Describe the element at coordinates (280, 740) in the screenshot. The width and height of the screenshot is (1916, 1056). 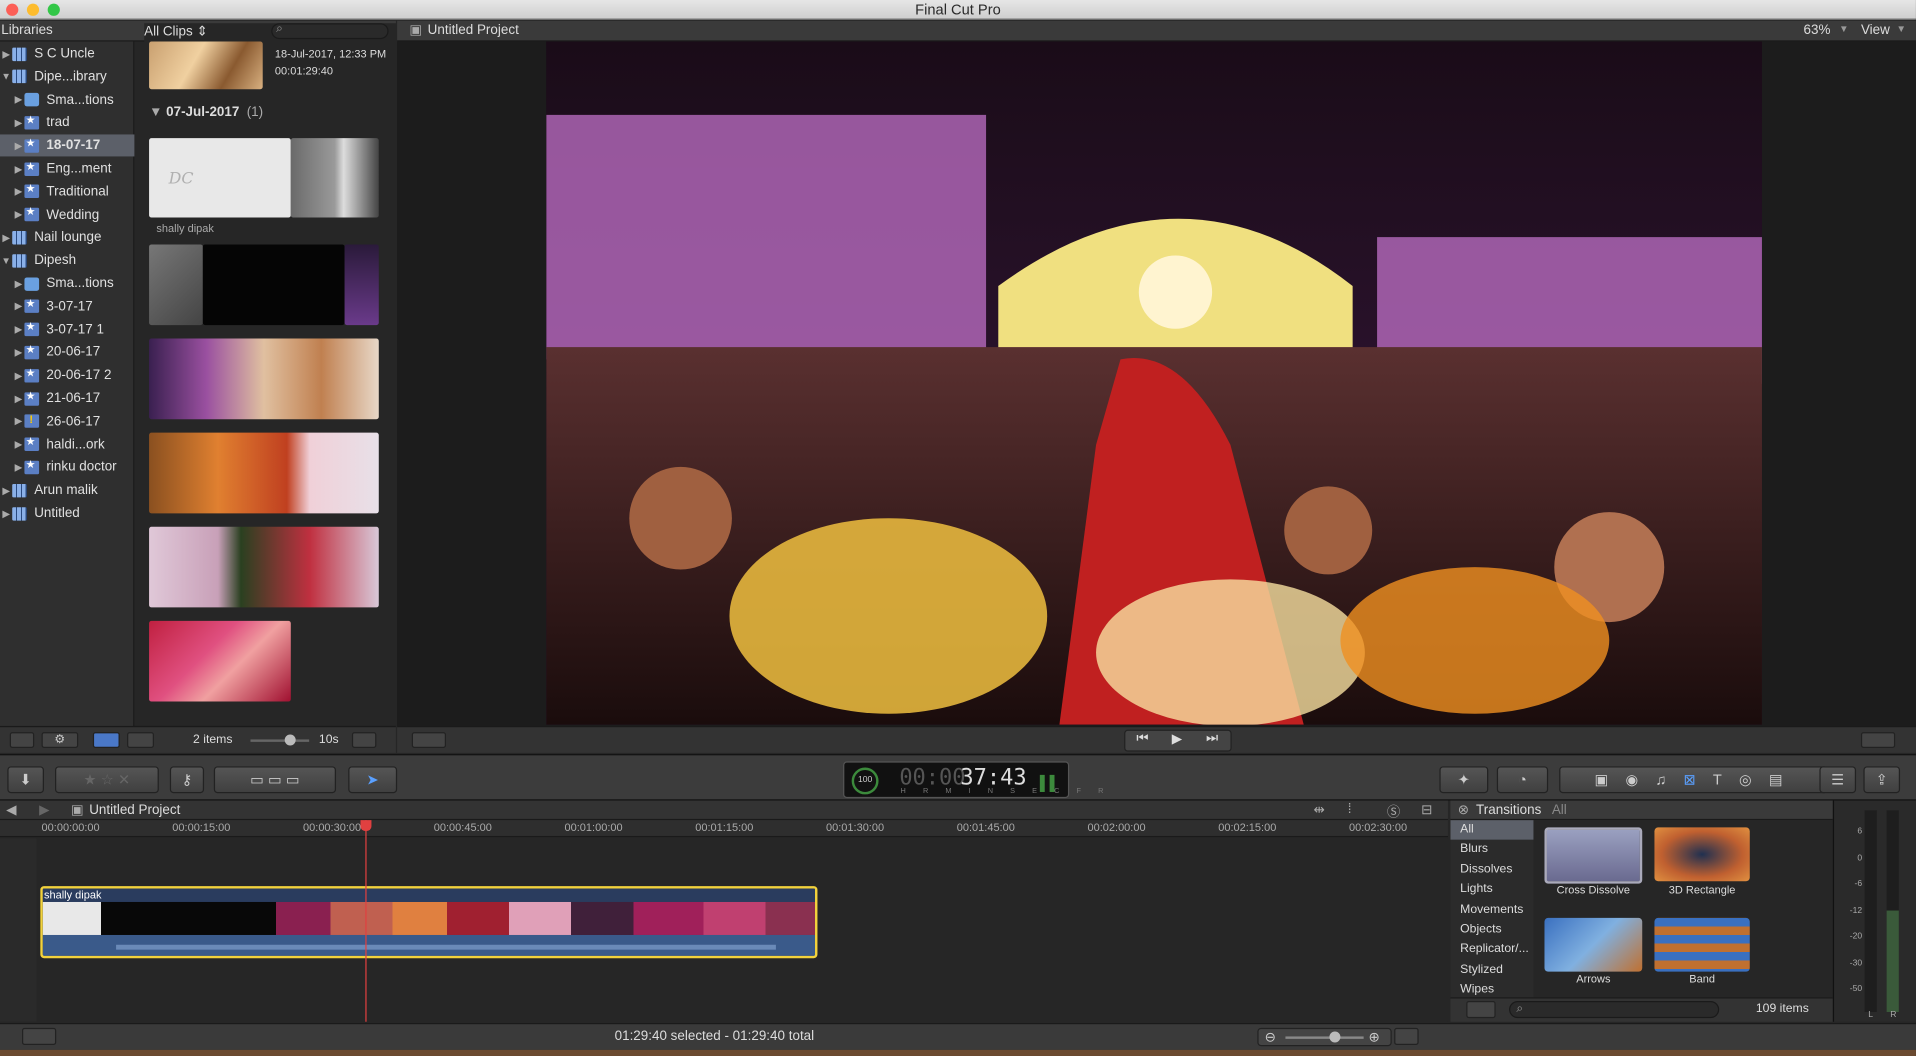
I see `clip-zoom-slider` at that location.